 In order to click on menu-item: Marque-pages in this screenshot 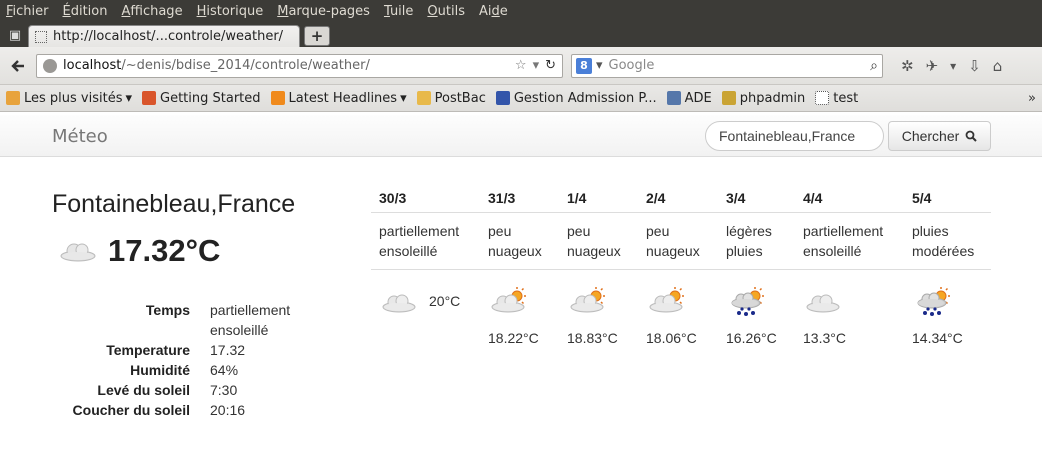, I will do `click(323, 11)`.